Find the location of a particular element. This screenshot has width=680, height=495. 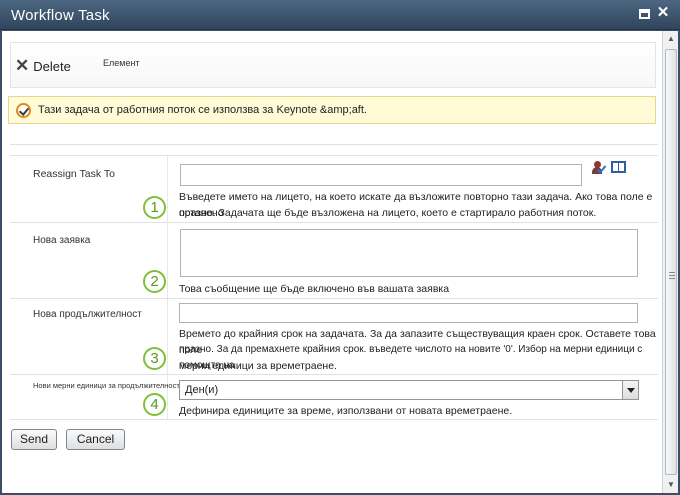

form-divider is located at coordinates (334, 144).